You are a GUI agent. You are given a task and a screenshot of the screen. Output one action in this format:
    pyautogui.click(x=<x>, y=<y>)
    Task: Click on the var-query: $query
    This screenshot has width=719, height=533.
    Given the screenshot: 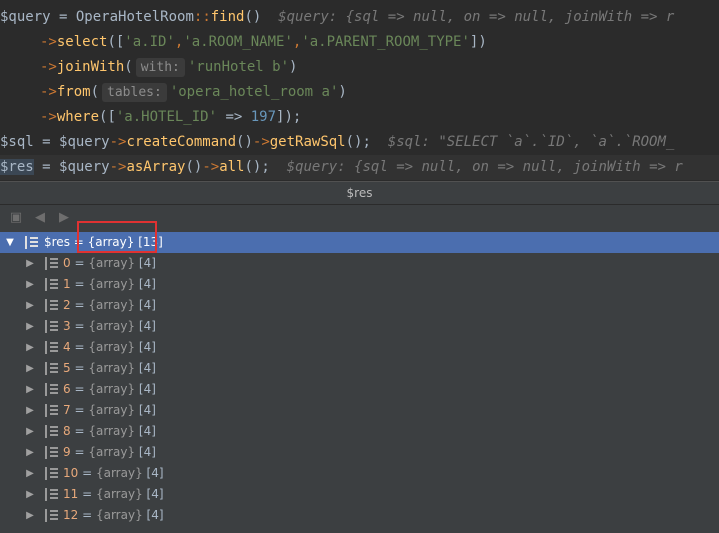 What is the action you would take?
    pyautogui.click(x=84, y=167)
    